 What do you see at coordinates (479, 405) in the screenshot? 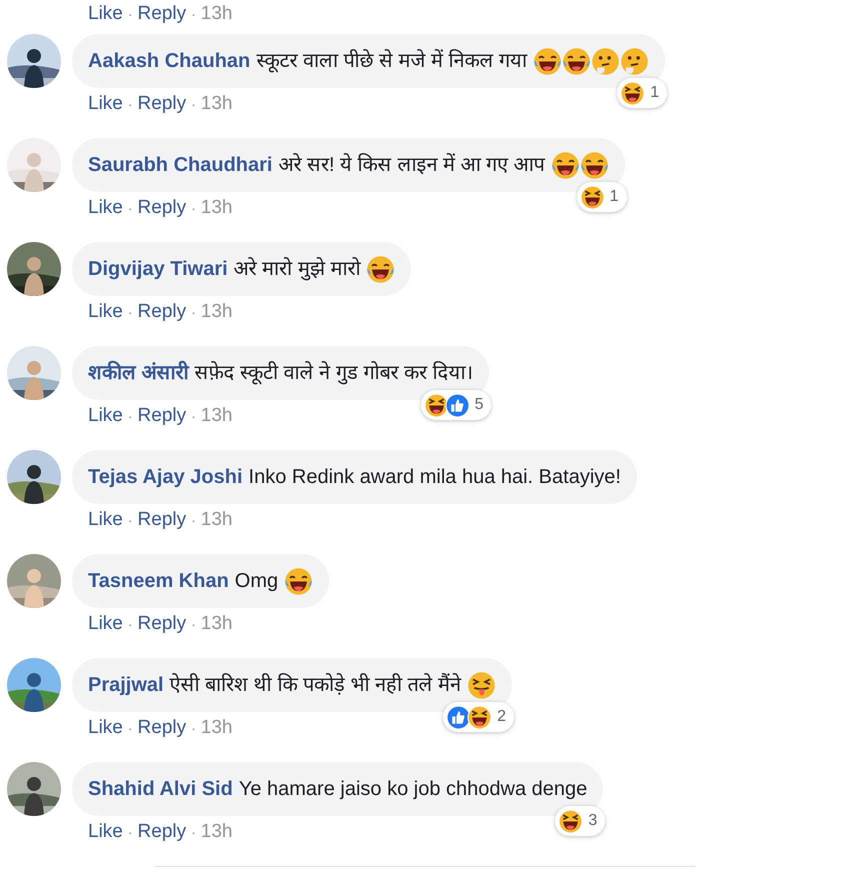
I see `reaction-count: 5` at bounding box center [479, 405].